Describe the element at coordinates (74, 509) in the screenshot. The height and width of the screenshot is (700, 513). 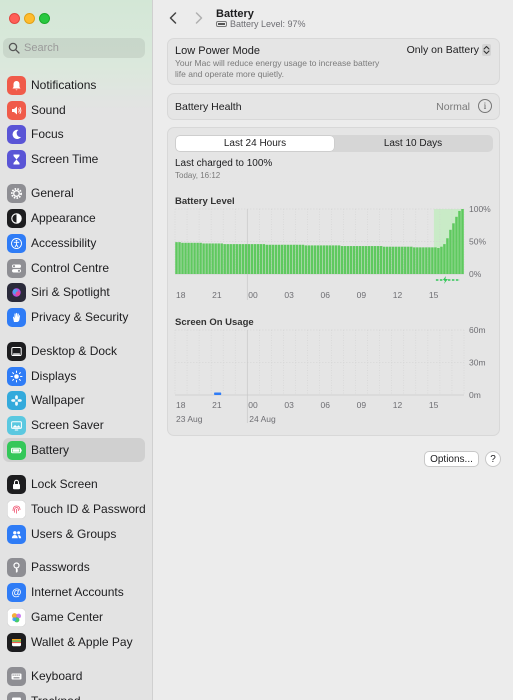
I see `sidebar-item-touch-id-and-password: Touch ID & Password` at that location.